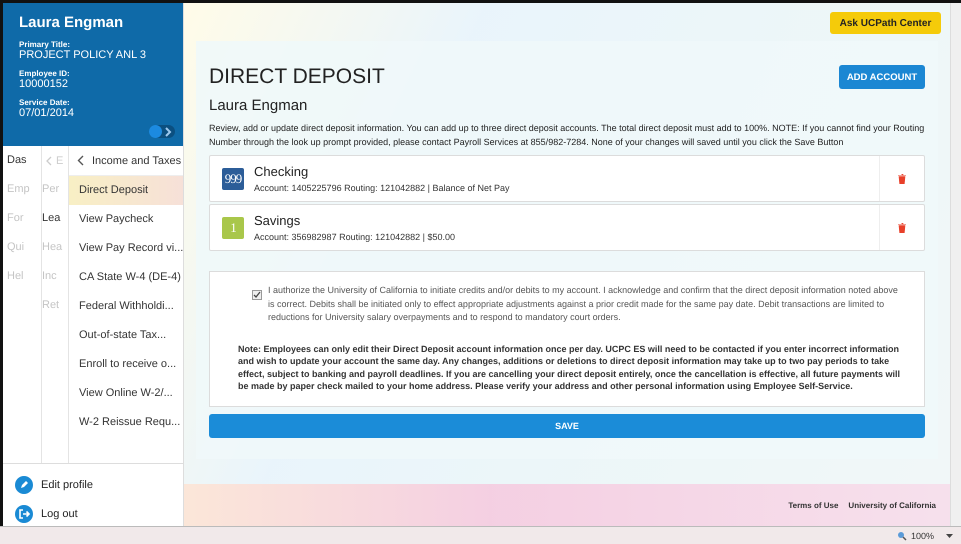 The image size is (961, 544). I want to click on scrollbar, so click(955, 264).